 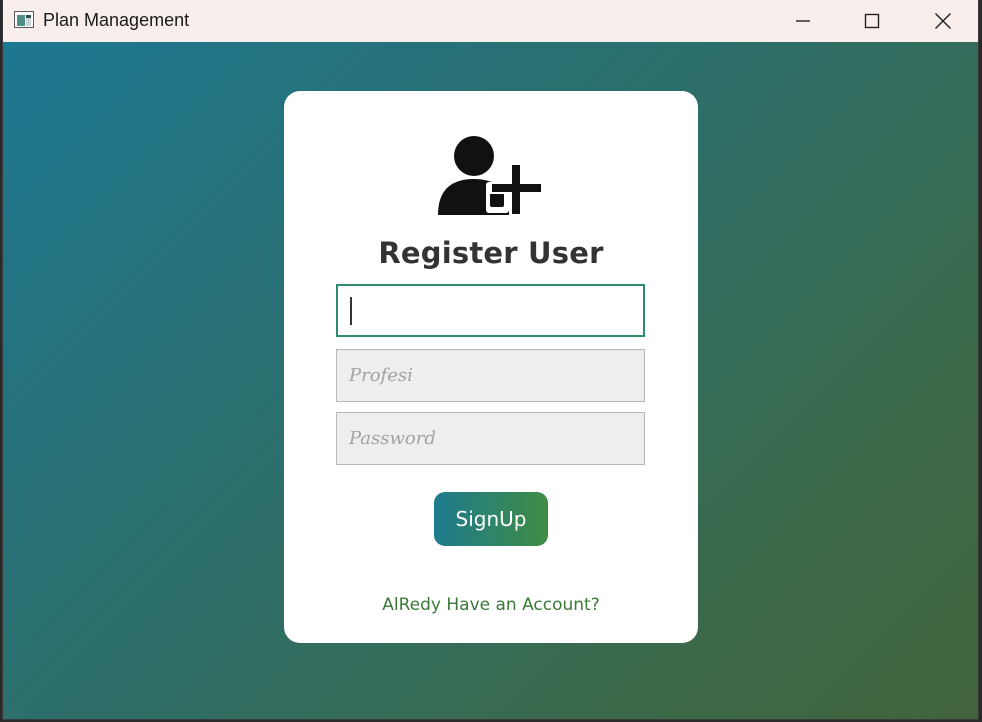 What do you see at coordinates (491, 253) in the screenshot?
I see `page-title: Register User` at bounding box center [491, 253].